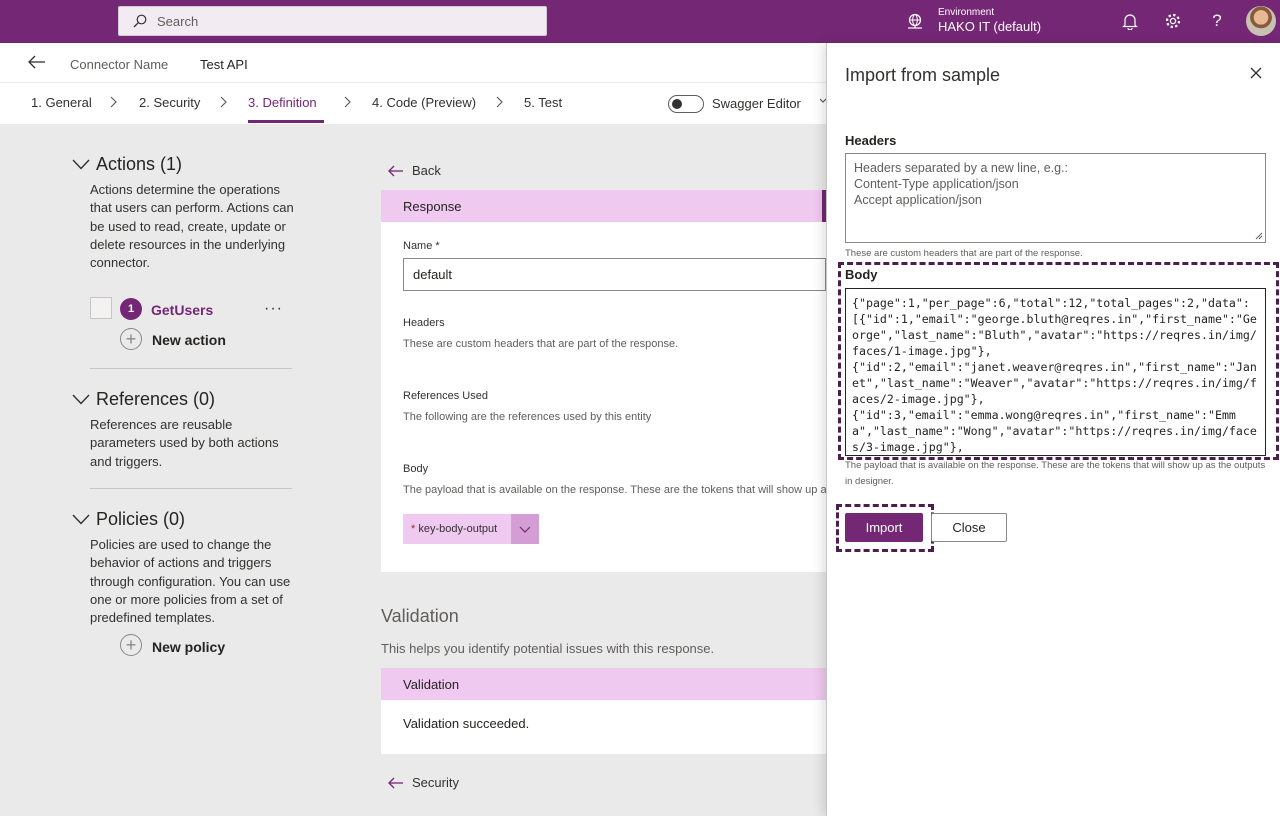 This screenshot has width=1280, height=816. Describe the element at coordinates (169, 102) in the screenshot. I see `tab-security: 2. Security` at that location.